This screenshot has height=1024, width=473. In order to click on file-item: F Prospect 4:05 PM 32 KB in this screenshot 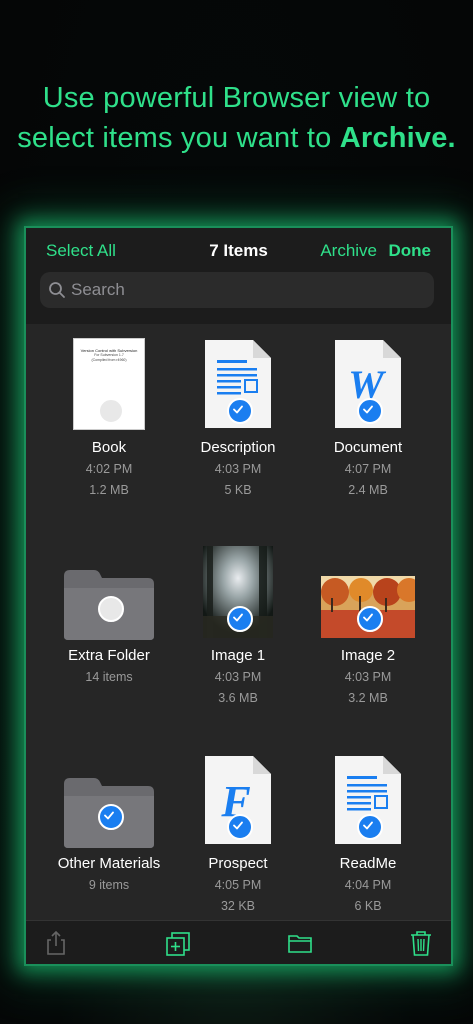, I will do `click(238, 849)`.